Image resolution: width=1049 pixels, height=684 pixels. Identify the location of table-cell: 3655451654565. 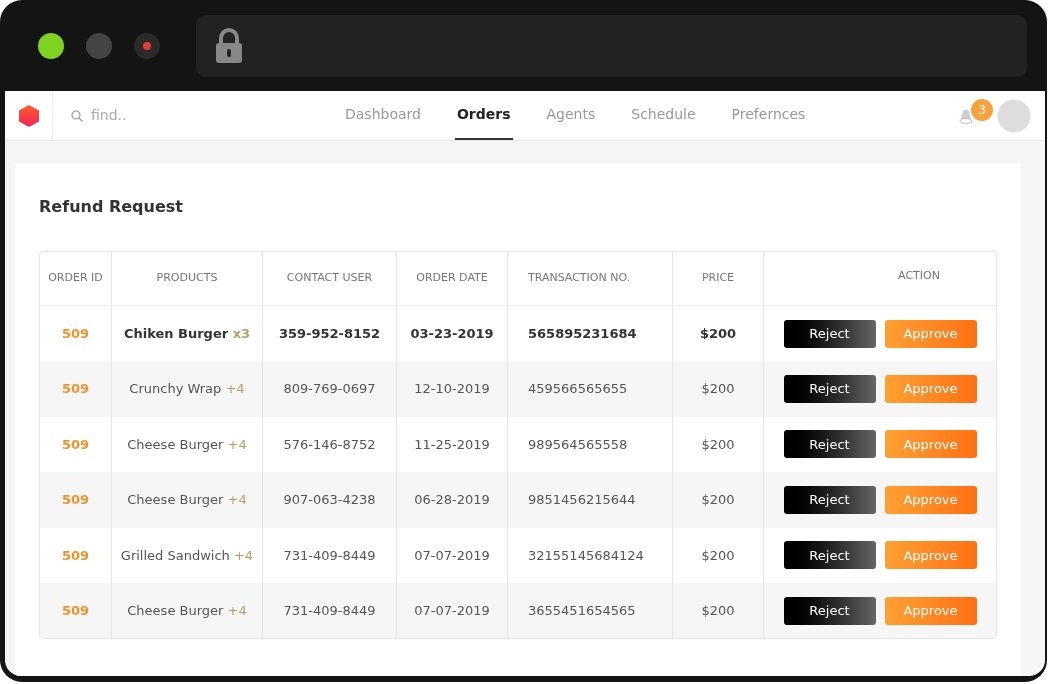
(590, 610).